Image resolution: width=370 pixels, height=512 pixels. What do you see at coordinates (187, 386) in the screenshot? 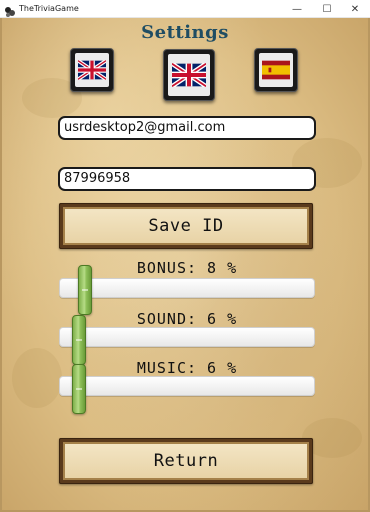
I see `music-slider-track` at bounding box center [187, 386].